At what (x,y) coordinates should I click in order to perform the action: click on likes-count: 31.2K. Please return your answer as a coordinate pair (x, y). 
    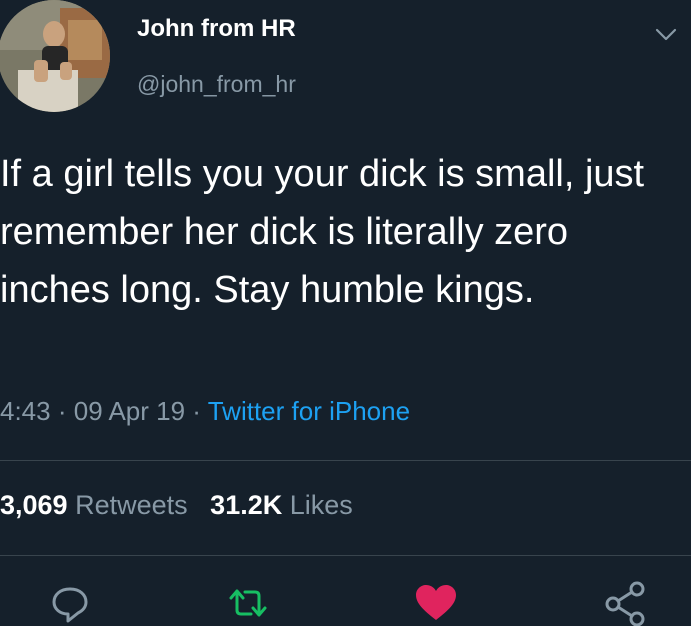
    Looking at the image, I should click on (246, 505).